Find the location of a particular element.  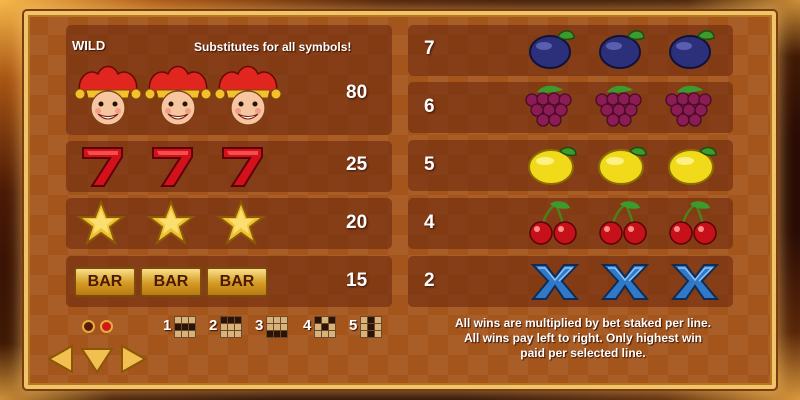

wild-payout: 80 is located at coordinates (357, 92).